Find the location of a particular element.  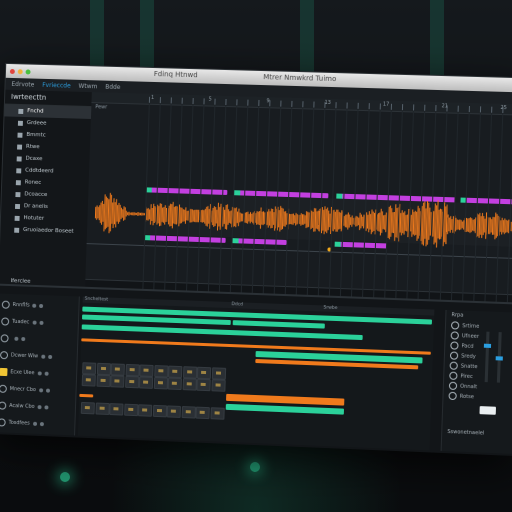

sidebar-item-label: Cddtdeerd is located at coordinates (39, 171).